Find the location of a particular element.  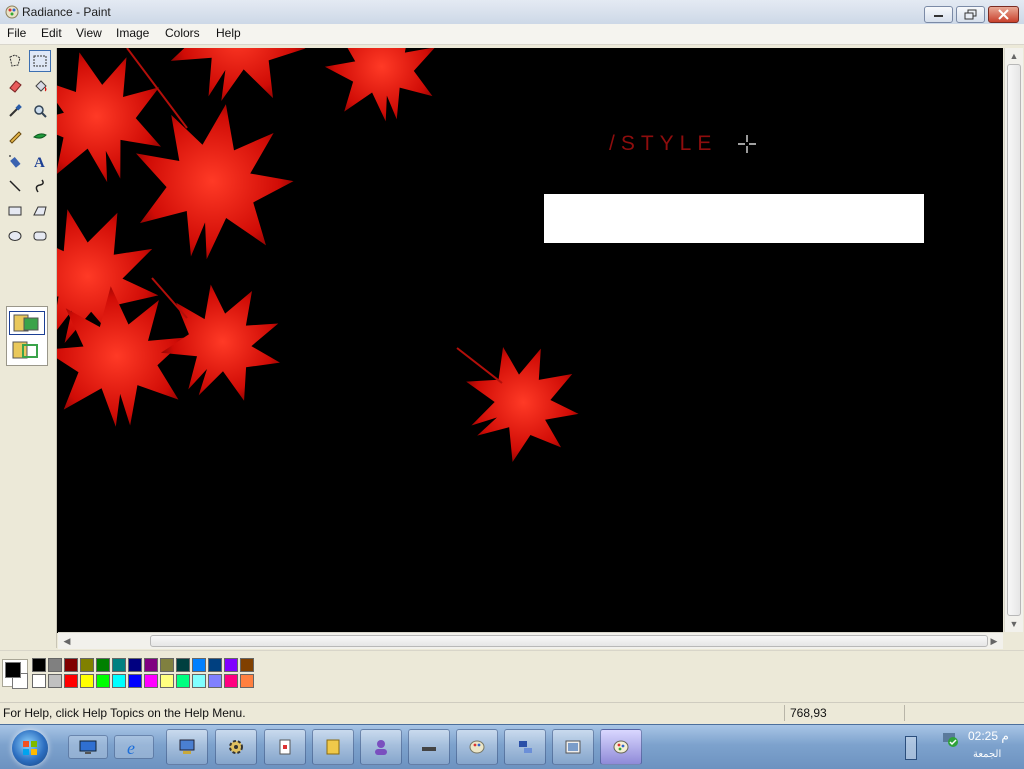

start-button is located at coordinates (30, 748).